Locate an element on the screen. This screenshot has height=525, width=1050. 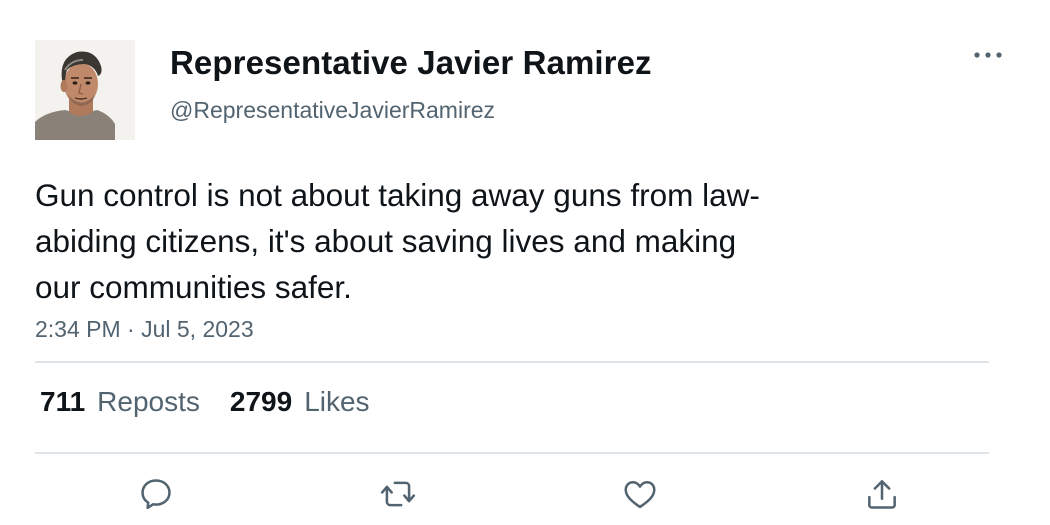
tweet-timestamp: 2:34 PM · Jul 5, 2023 is located at coordinates (144, 329).